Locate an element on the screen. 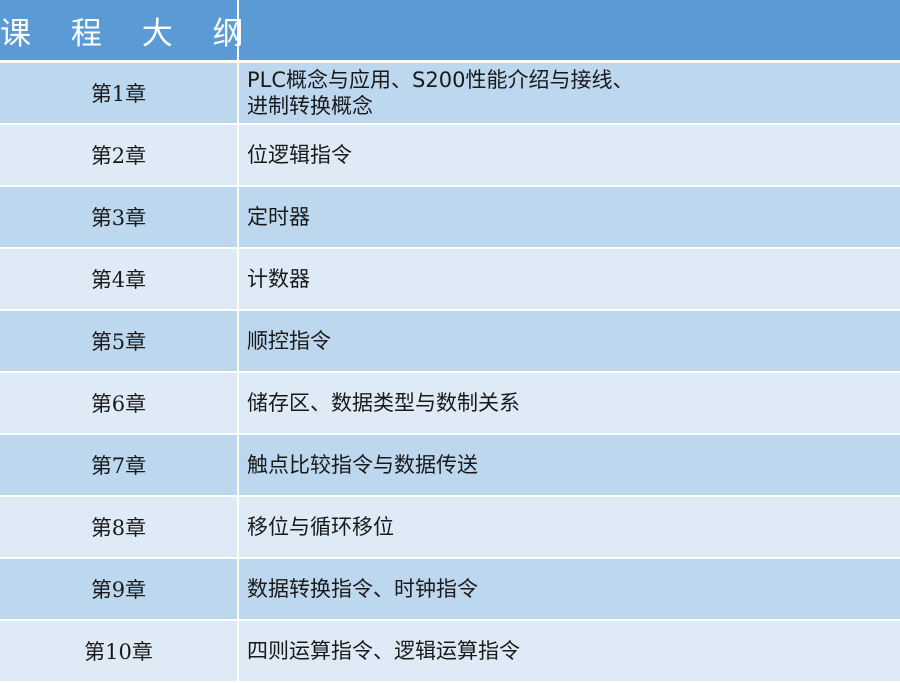 This screenshot has width=900, height=683. chapter-number: 第2章 is located at coordinates (119, 156).